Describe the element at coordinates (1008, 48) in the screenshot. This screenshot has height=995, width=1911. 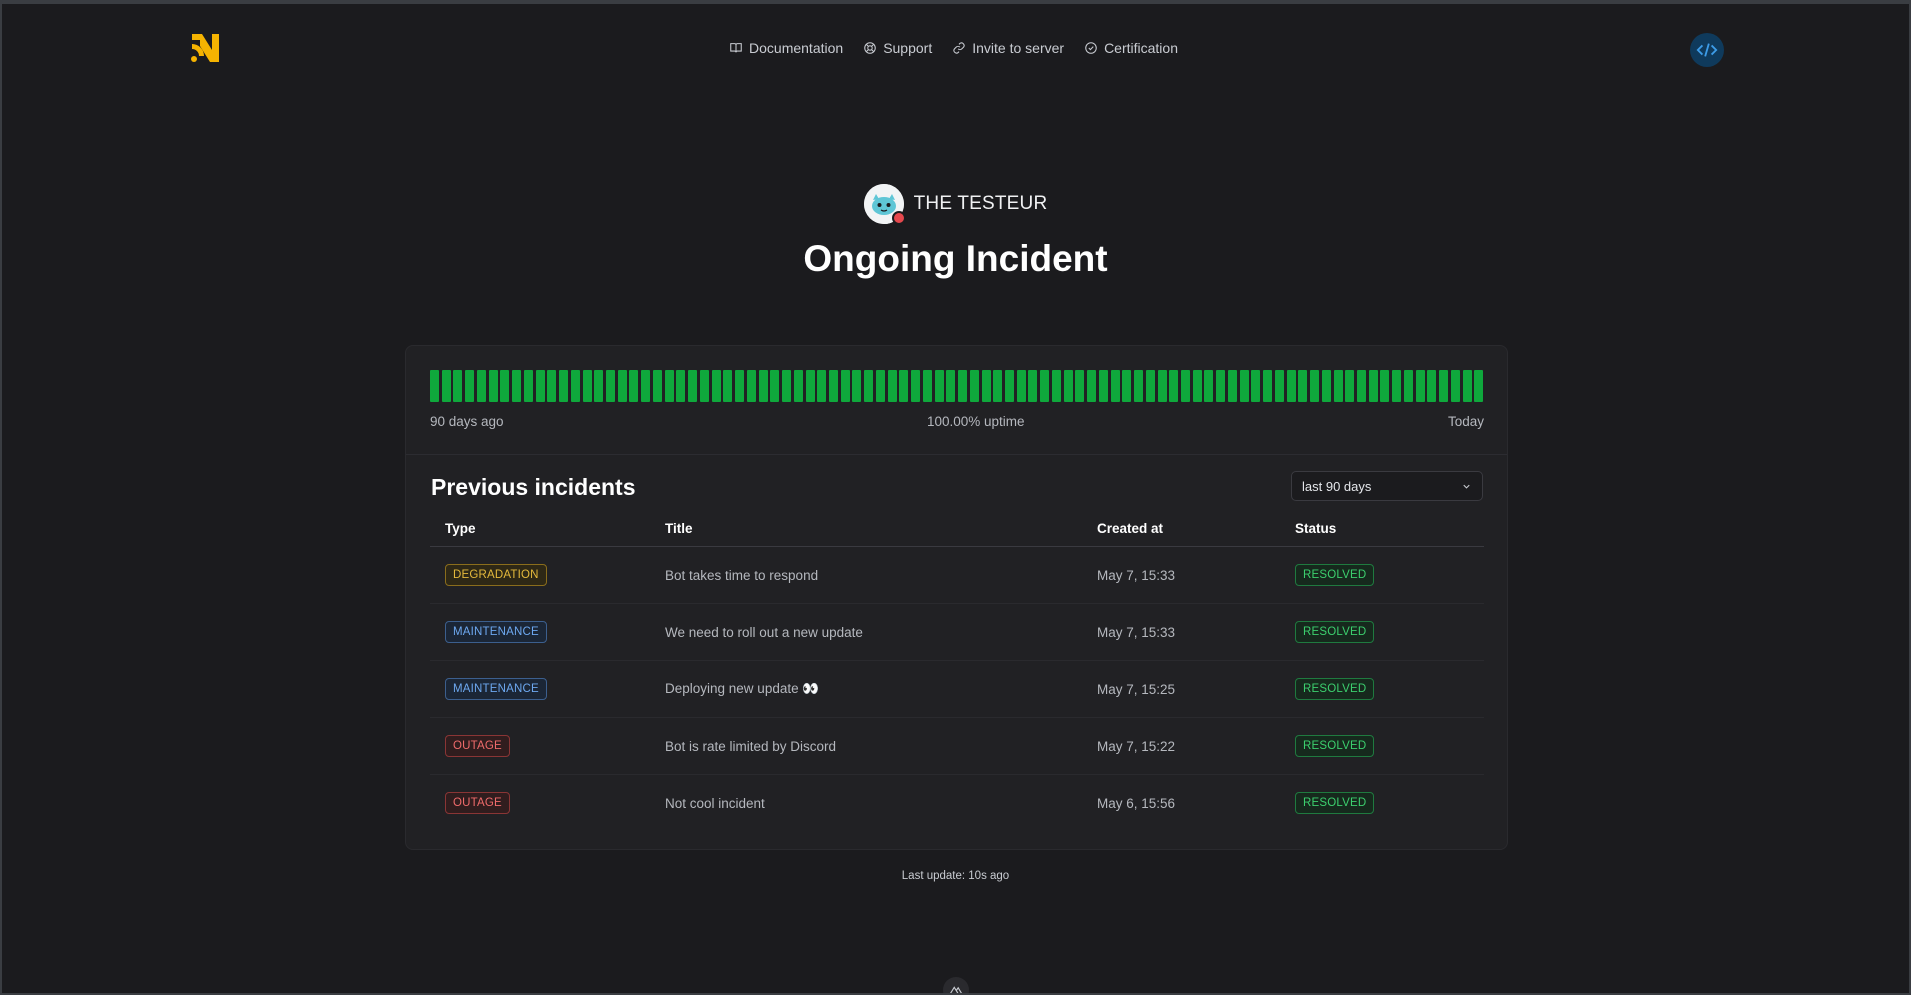
I see `nav-invite-link: Invite to server` at that location.